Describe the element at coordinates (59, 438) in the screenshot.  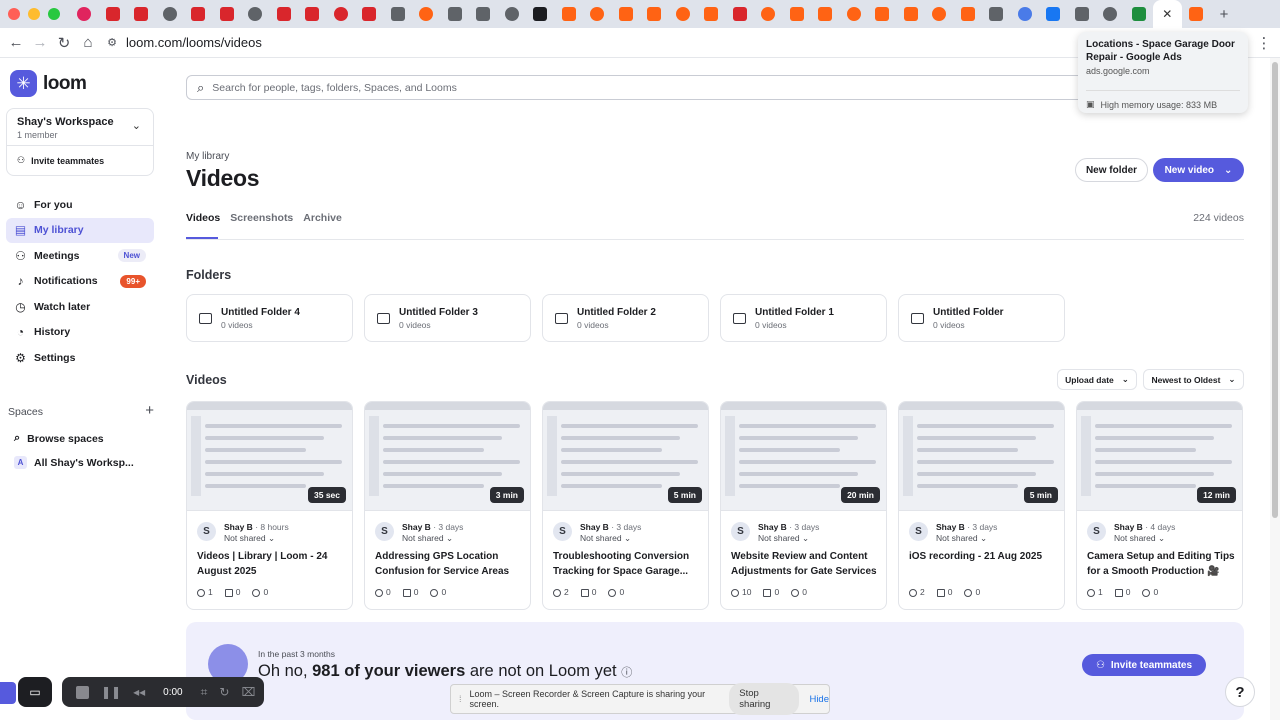
I see `browse-spaces-item: ⌕ Browse spaces` at that location.